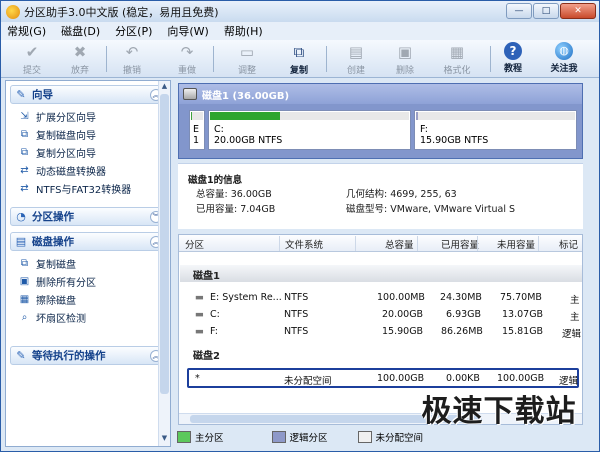  Describe the element at coordinates (88, 216) in the screenshot. I see `partition-ops-header: ◔ 分区操作 ︾` at that location.